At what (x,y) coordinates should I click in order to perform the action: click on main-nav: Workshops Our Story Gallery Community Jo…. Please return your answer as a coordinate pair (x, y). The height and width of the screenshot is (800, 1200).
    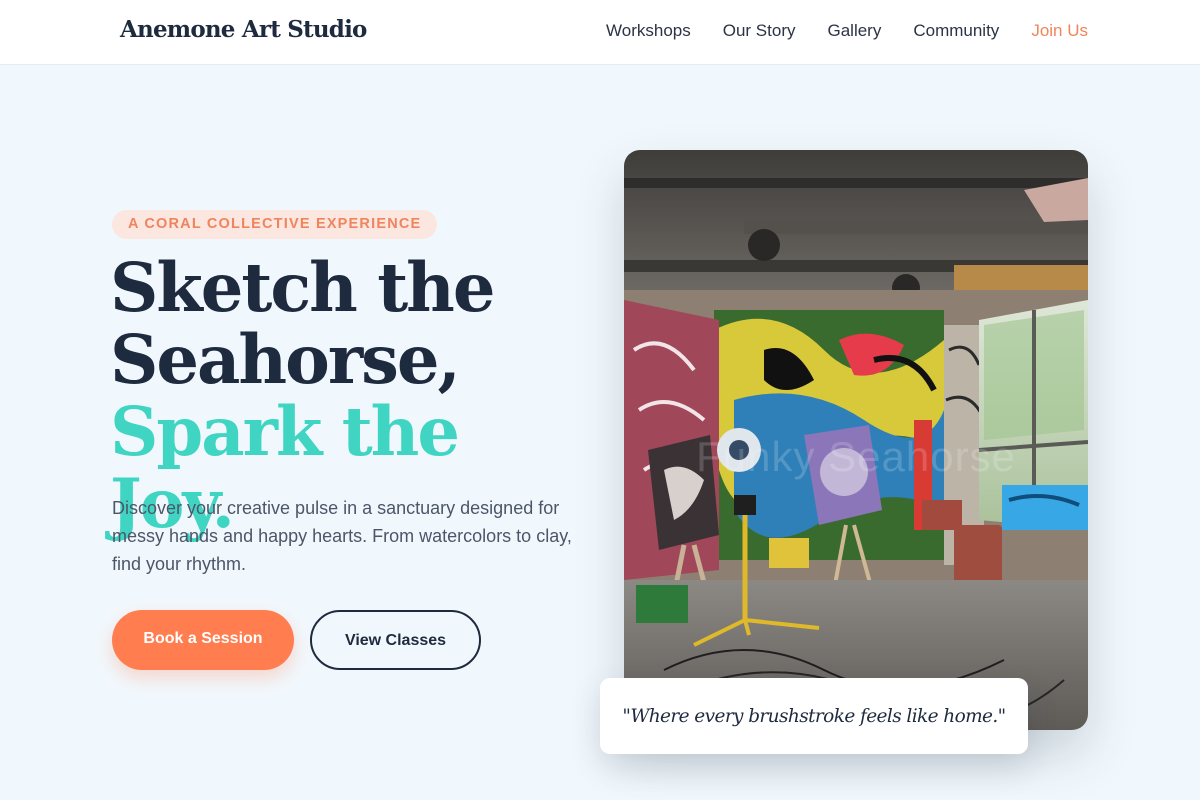
    Looking at the image, I should click on (847, 31).